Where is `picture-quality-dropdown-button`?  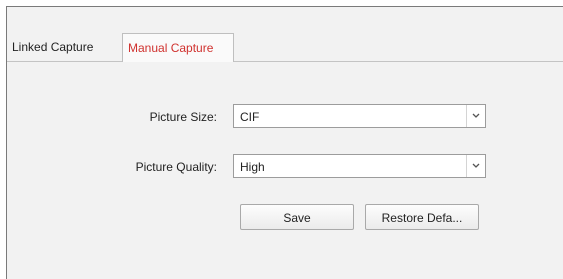
picture-quality-dropdown-button is located at coordinates (475, 166).